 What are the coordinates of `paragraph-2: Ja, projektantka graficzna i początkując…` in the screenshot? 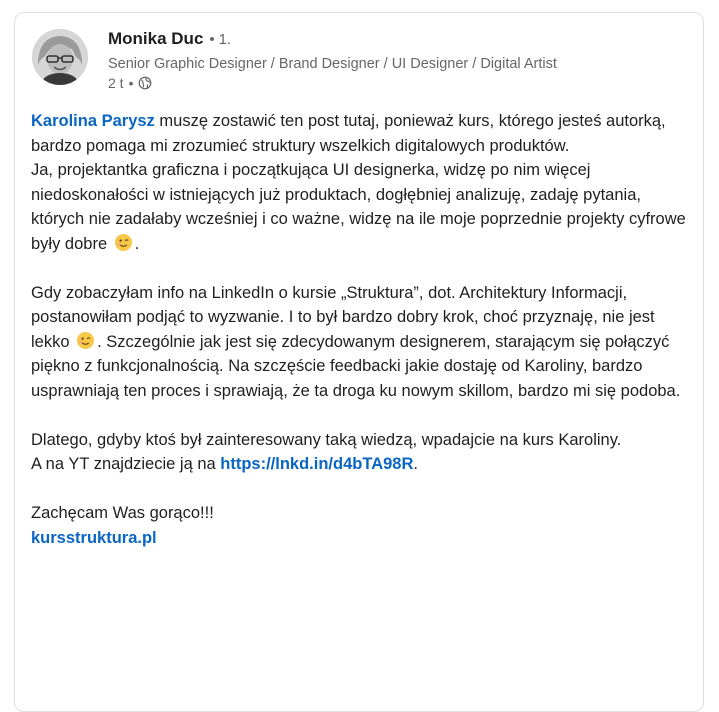 It's located at (360, 207).